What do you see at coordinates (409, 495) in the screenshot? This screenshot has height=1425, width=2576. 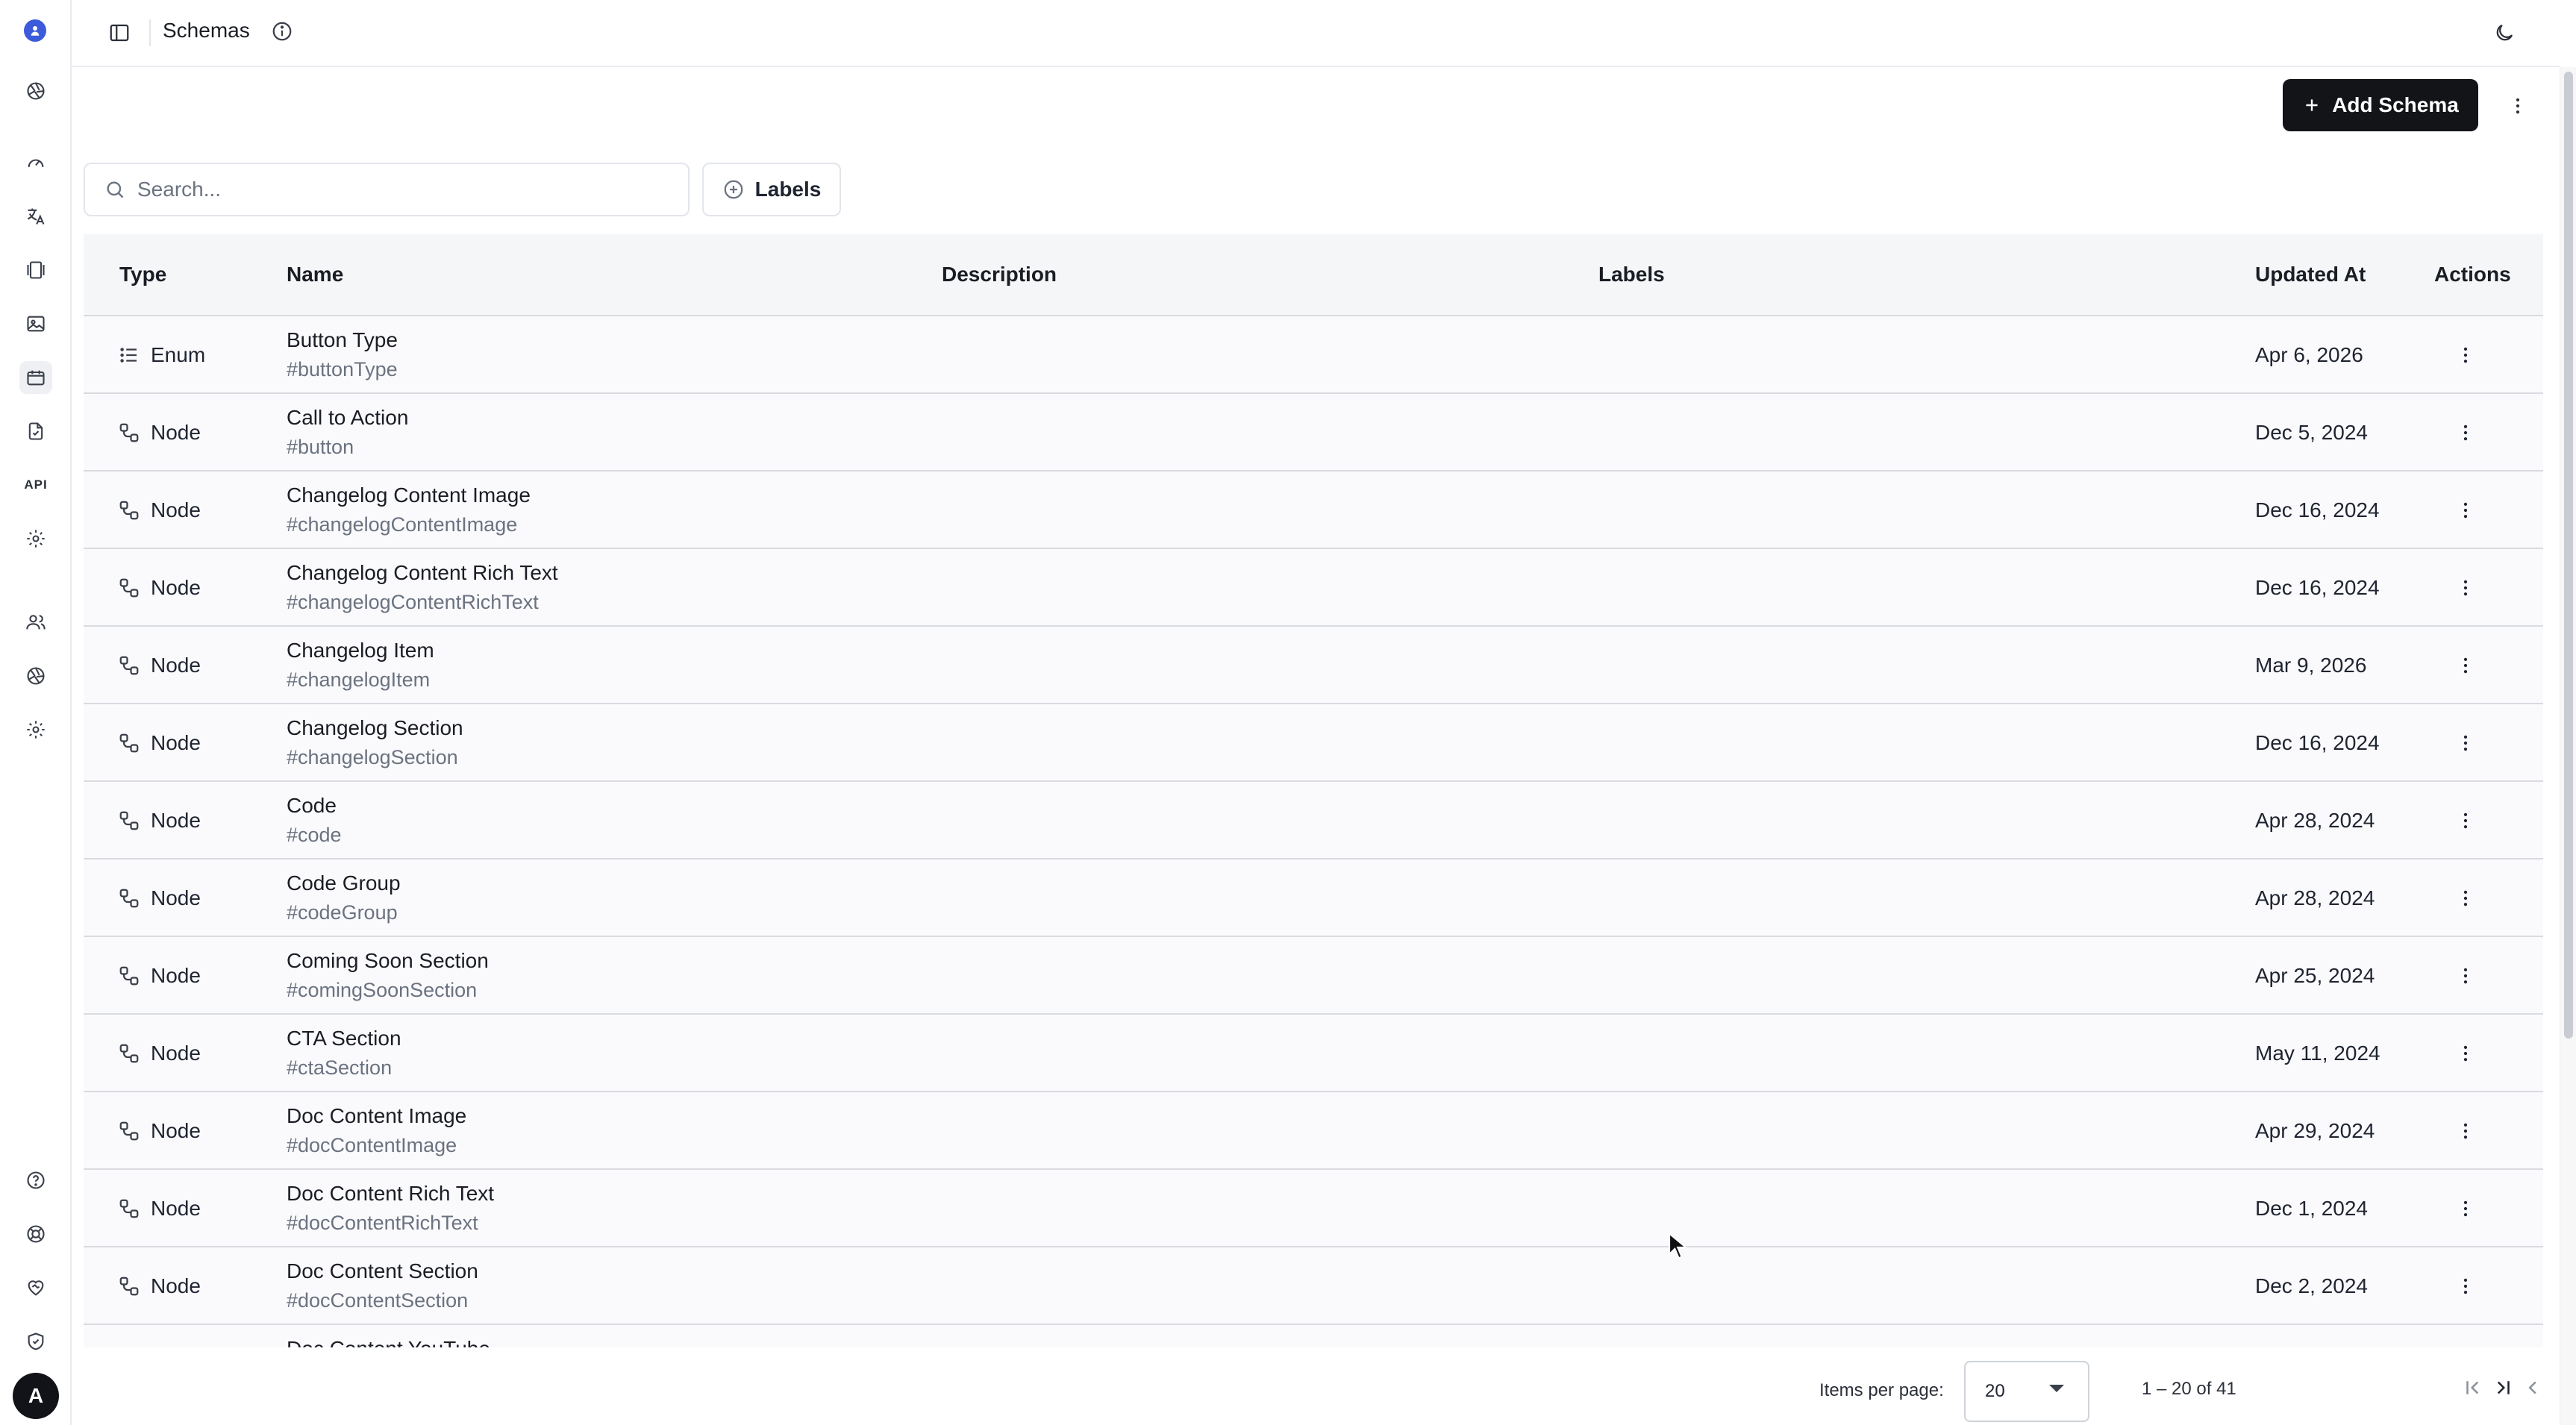 I see `schema-name: Changelog Content Image` at bounding box center [409, 495].